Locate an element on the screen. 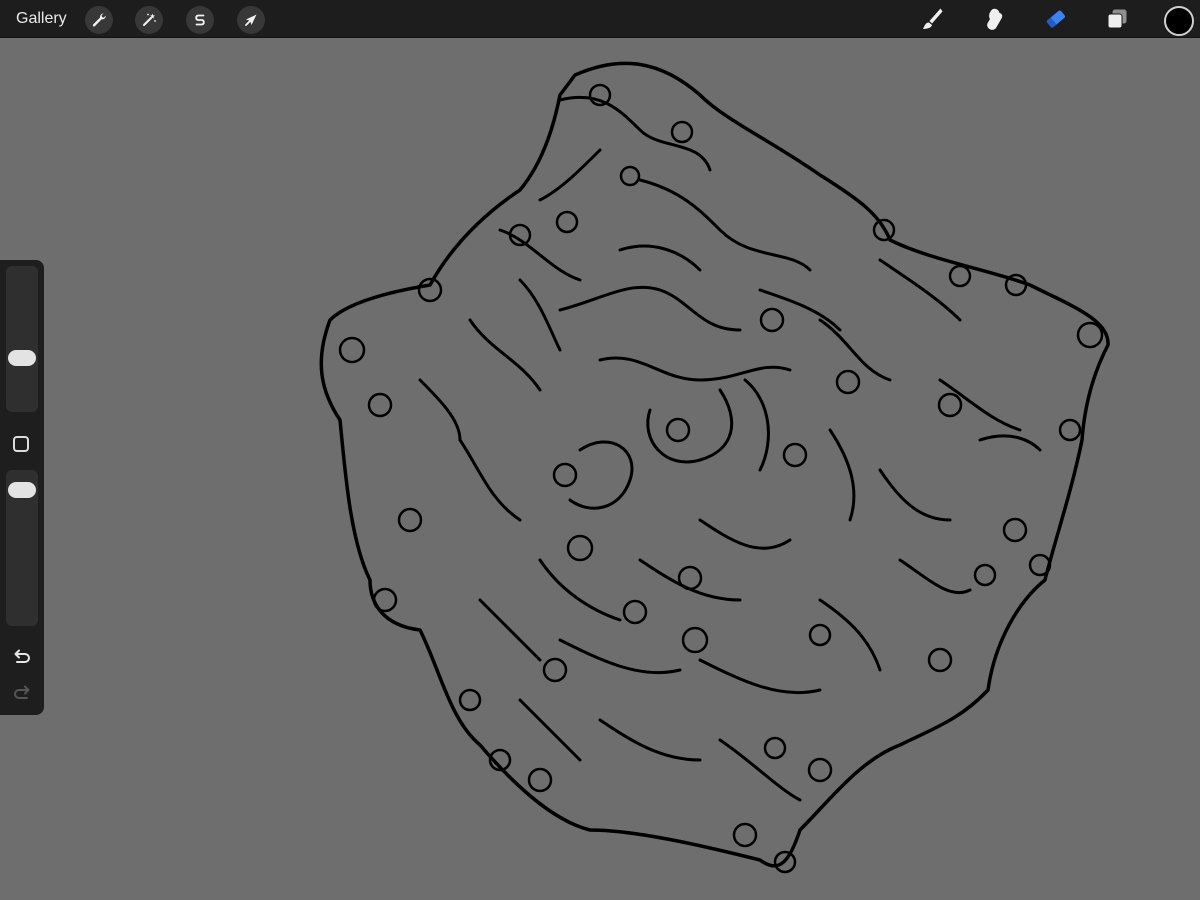  left-sidebar is located at coordinates (22, 487).